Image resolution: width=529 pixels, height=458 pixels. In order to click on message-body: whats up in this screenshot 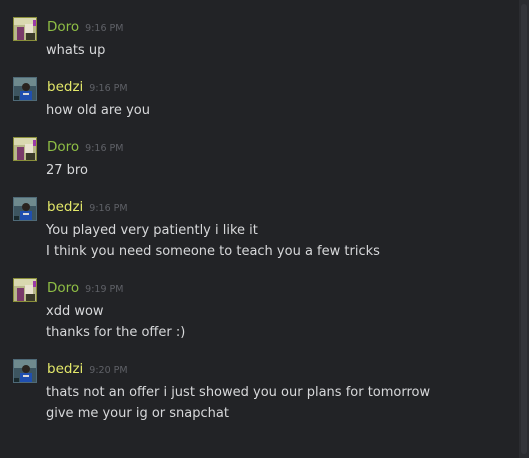, I will do `click(280, 50)`.